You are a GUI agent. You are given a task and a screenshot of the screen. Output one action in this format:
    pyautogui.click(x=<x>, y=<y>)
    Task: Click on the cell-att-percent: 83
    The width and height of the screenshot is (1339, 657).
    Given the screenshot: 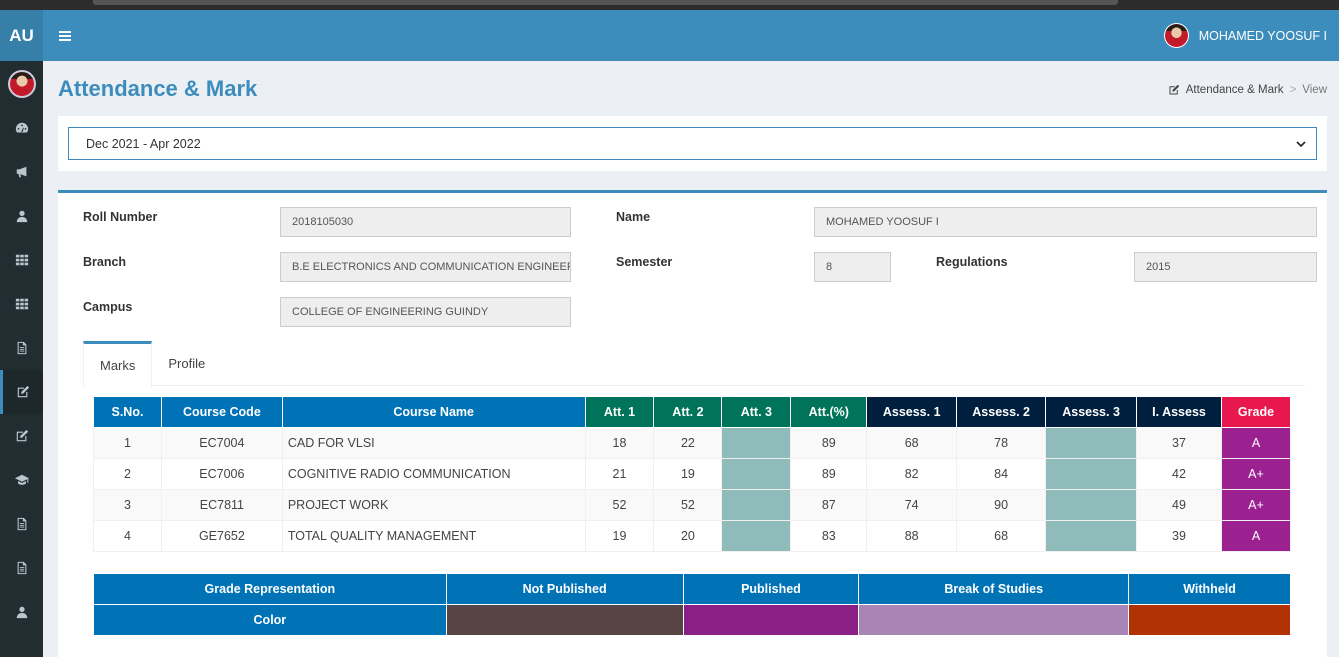 What is the action you would take?
    pyautogui.click(x=829, y=536)
    